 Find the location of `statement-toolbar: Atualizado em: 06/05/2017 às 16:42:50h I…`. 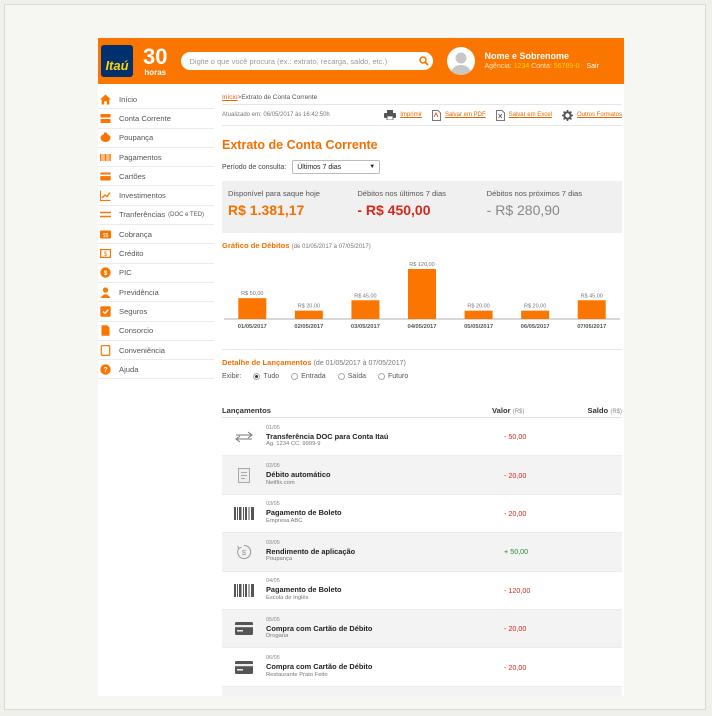

statement-toolbar: Atualizado em: 06/05/2017 às 16:42:50h I… is located at coordinates (422, 115).